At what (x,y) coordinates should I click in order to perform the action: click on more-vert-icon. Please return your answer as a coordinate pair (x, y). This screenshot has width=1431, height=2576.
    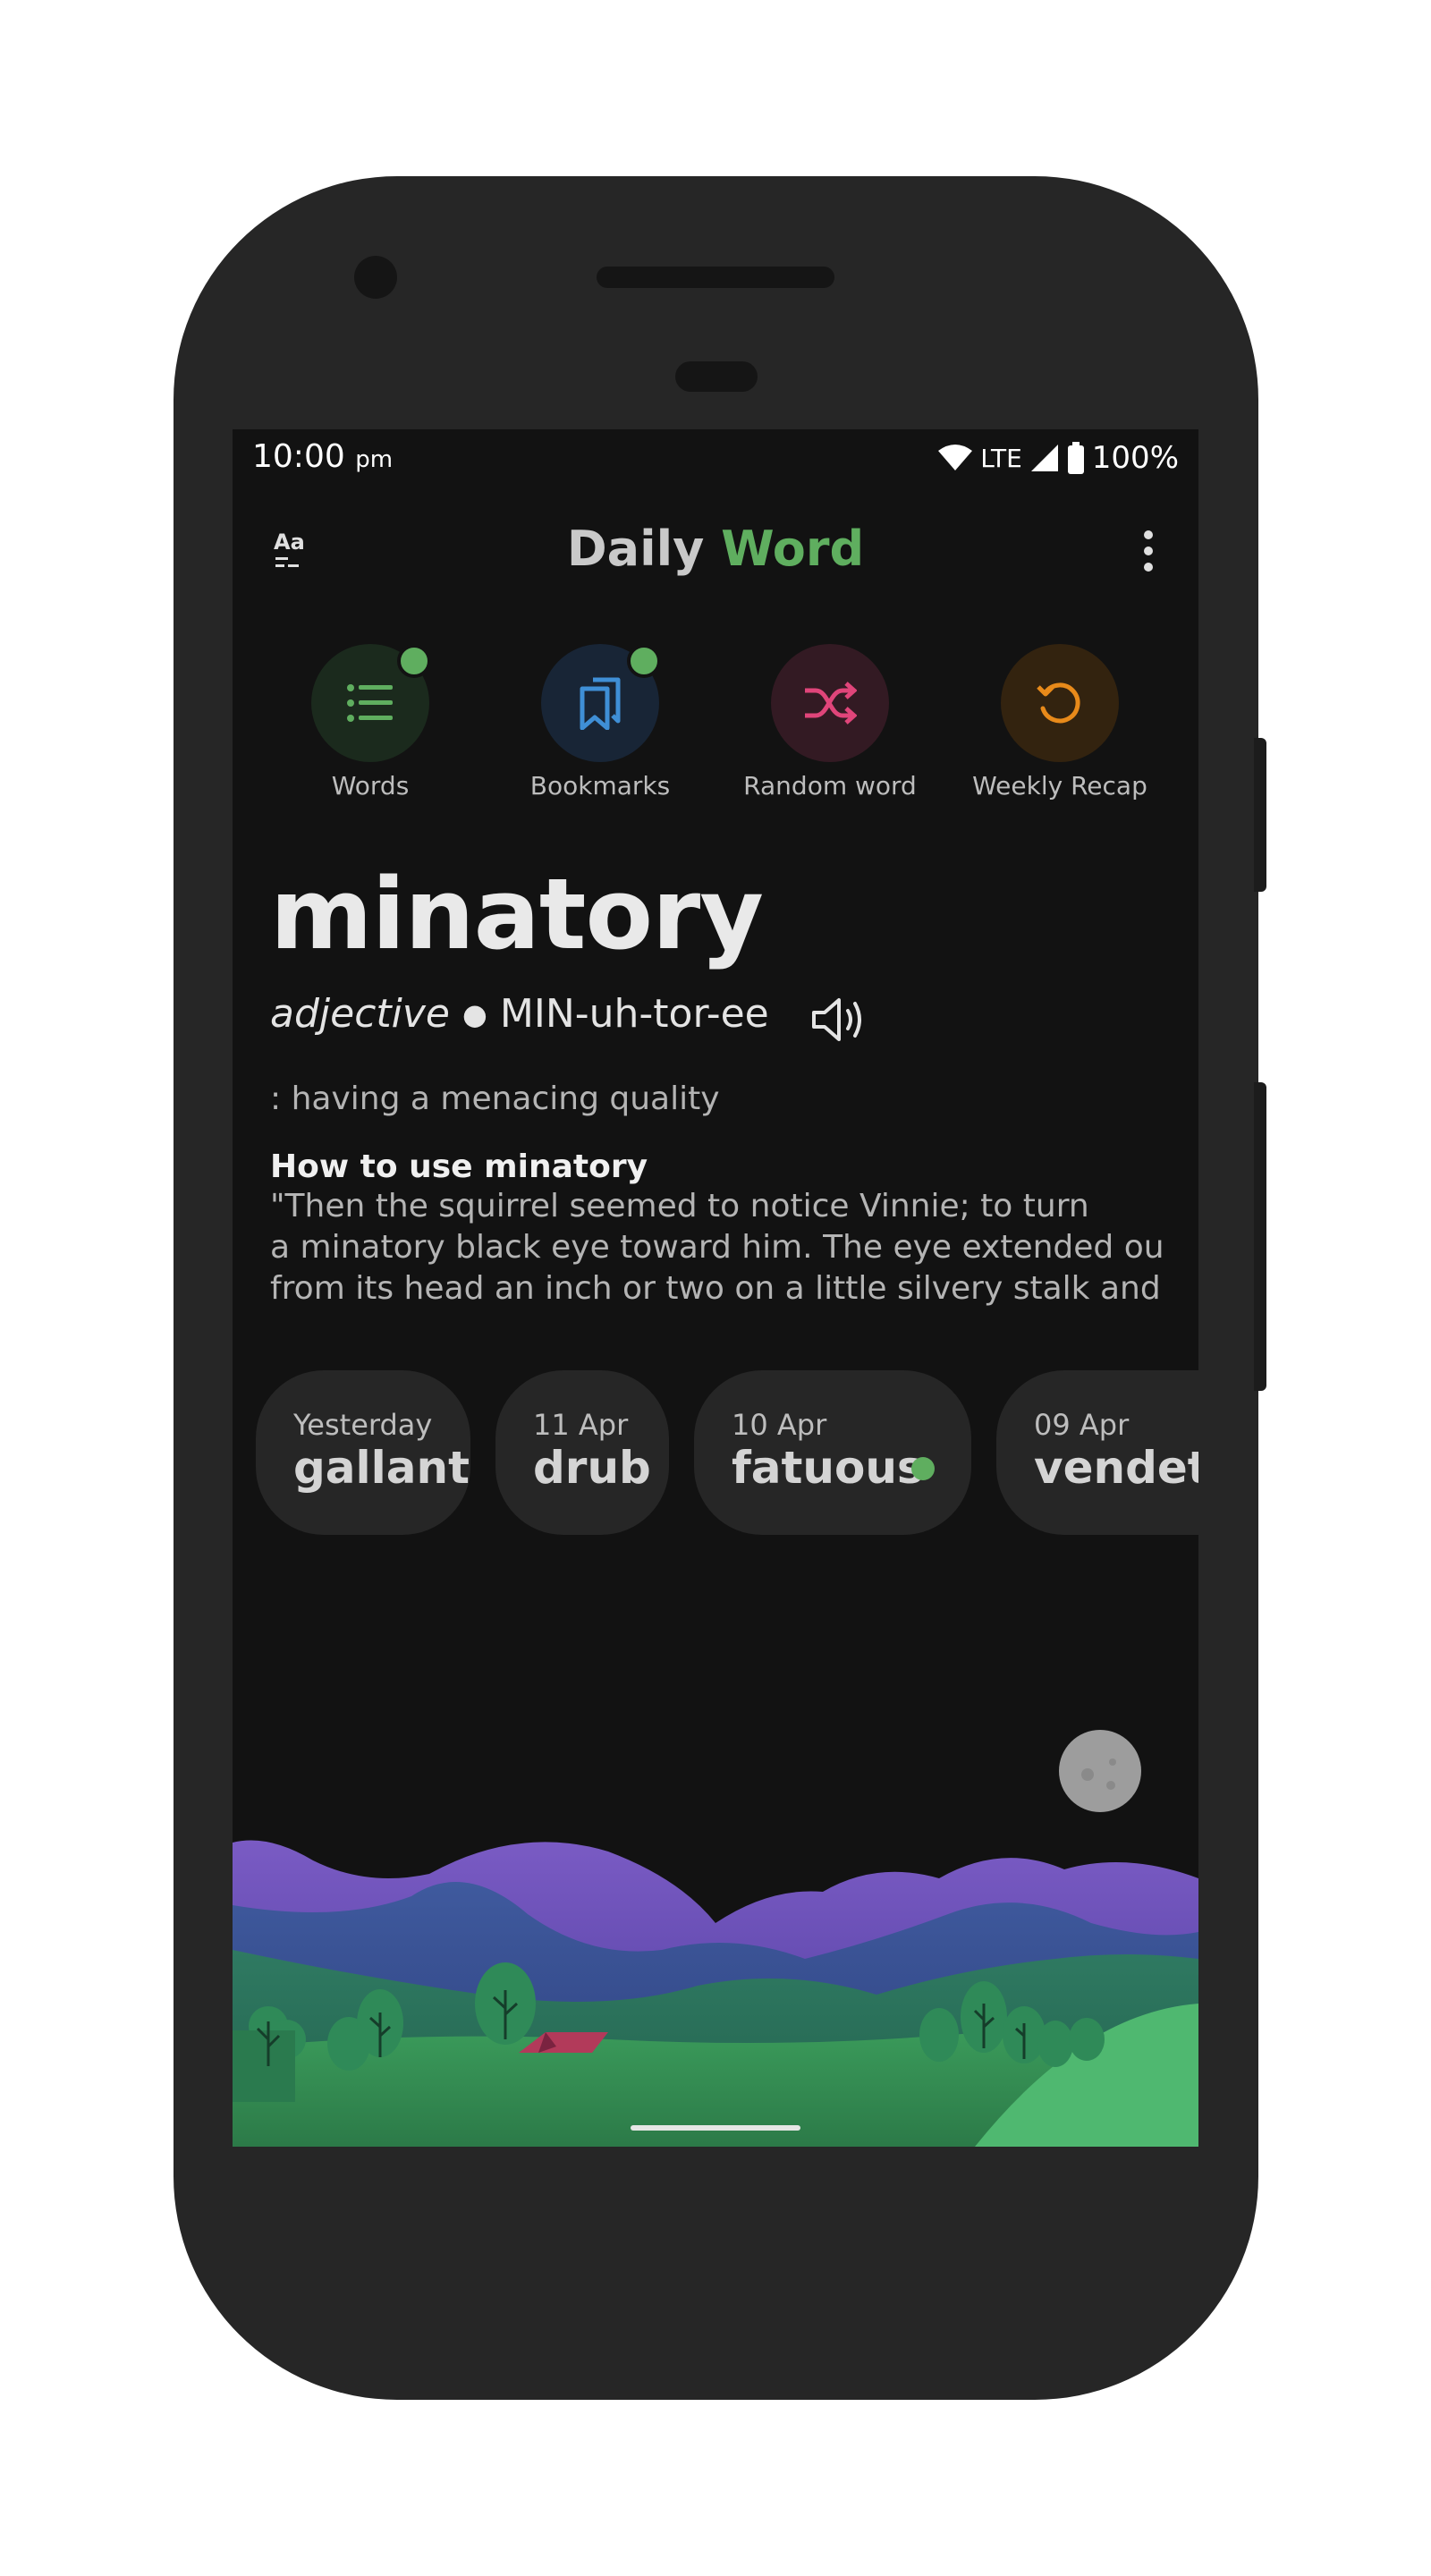
    Looking at the image, I should click on (1149, 551).